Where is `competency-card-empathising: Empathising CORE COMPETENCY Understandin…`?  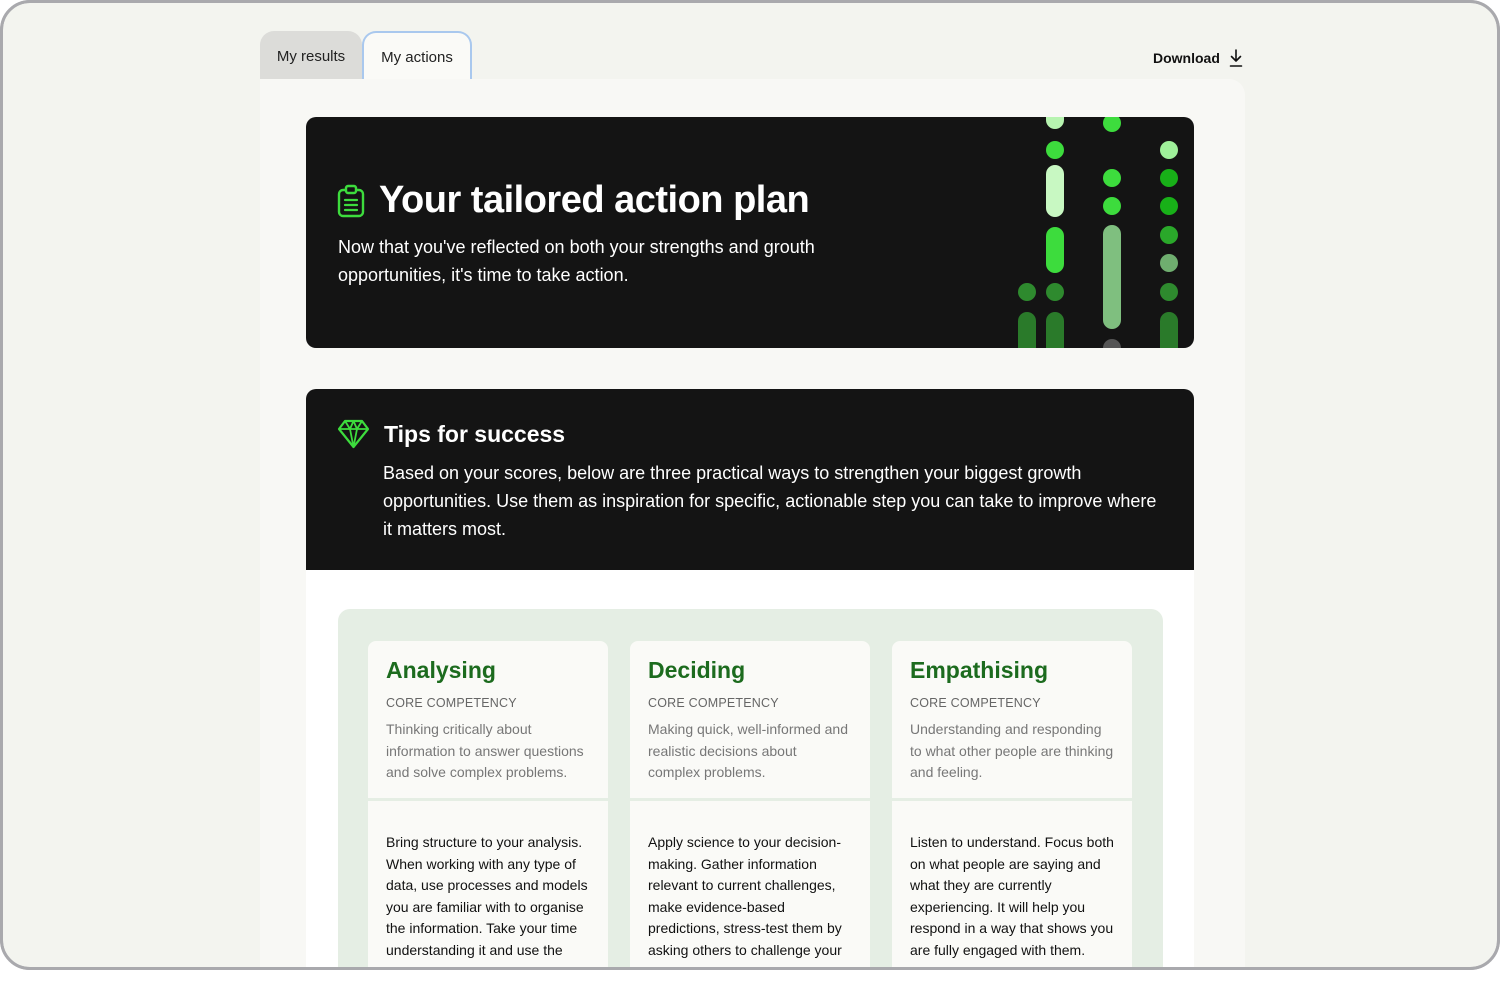
competency-card-empathising: Empathising CORE COMPETENCY Understandin… is located at coordinates (1012, 811).